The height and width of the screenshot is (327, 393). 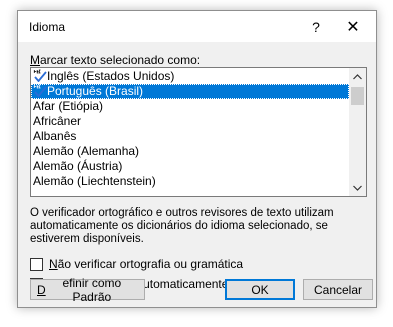 I want to click on help-icon: ?, so click(x=316, y=26).